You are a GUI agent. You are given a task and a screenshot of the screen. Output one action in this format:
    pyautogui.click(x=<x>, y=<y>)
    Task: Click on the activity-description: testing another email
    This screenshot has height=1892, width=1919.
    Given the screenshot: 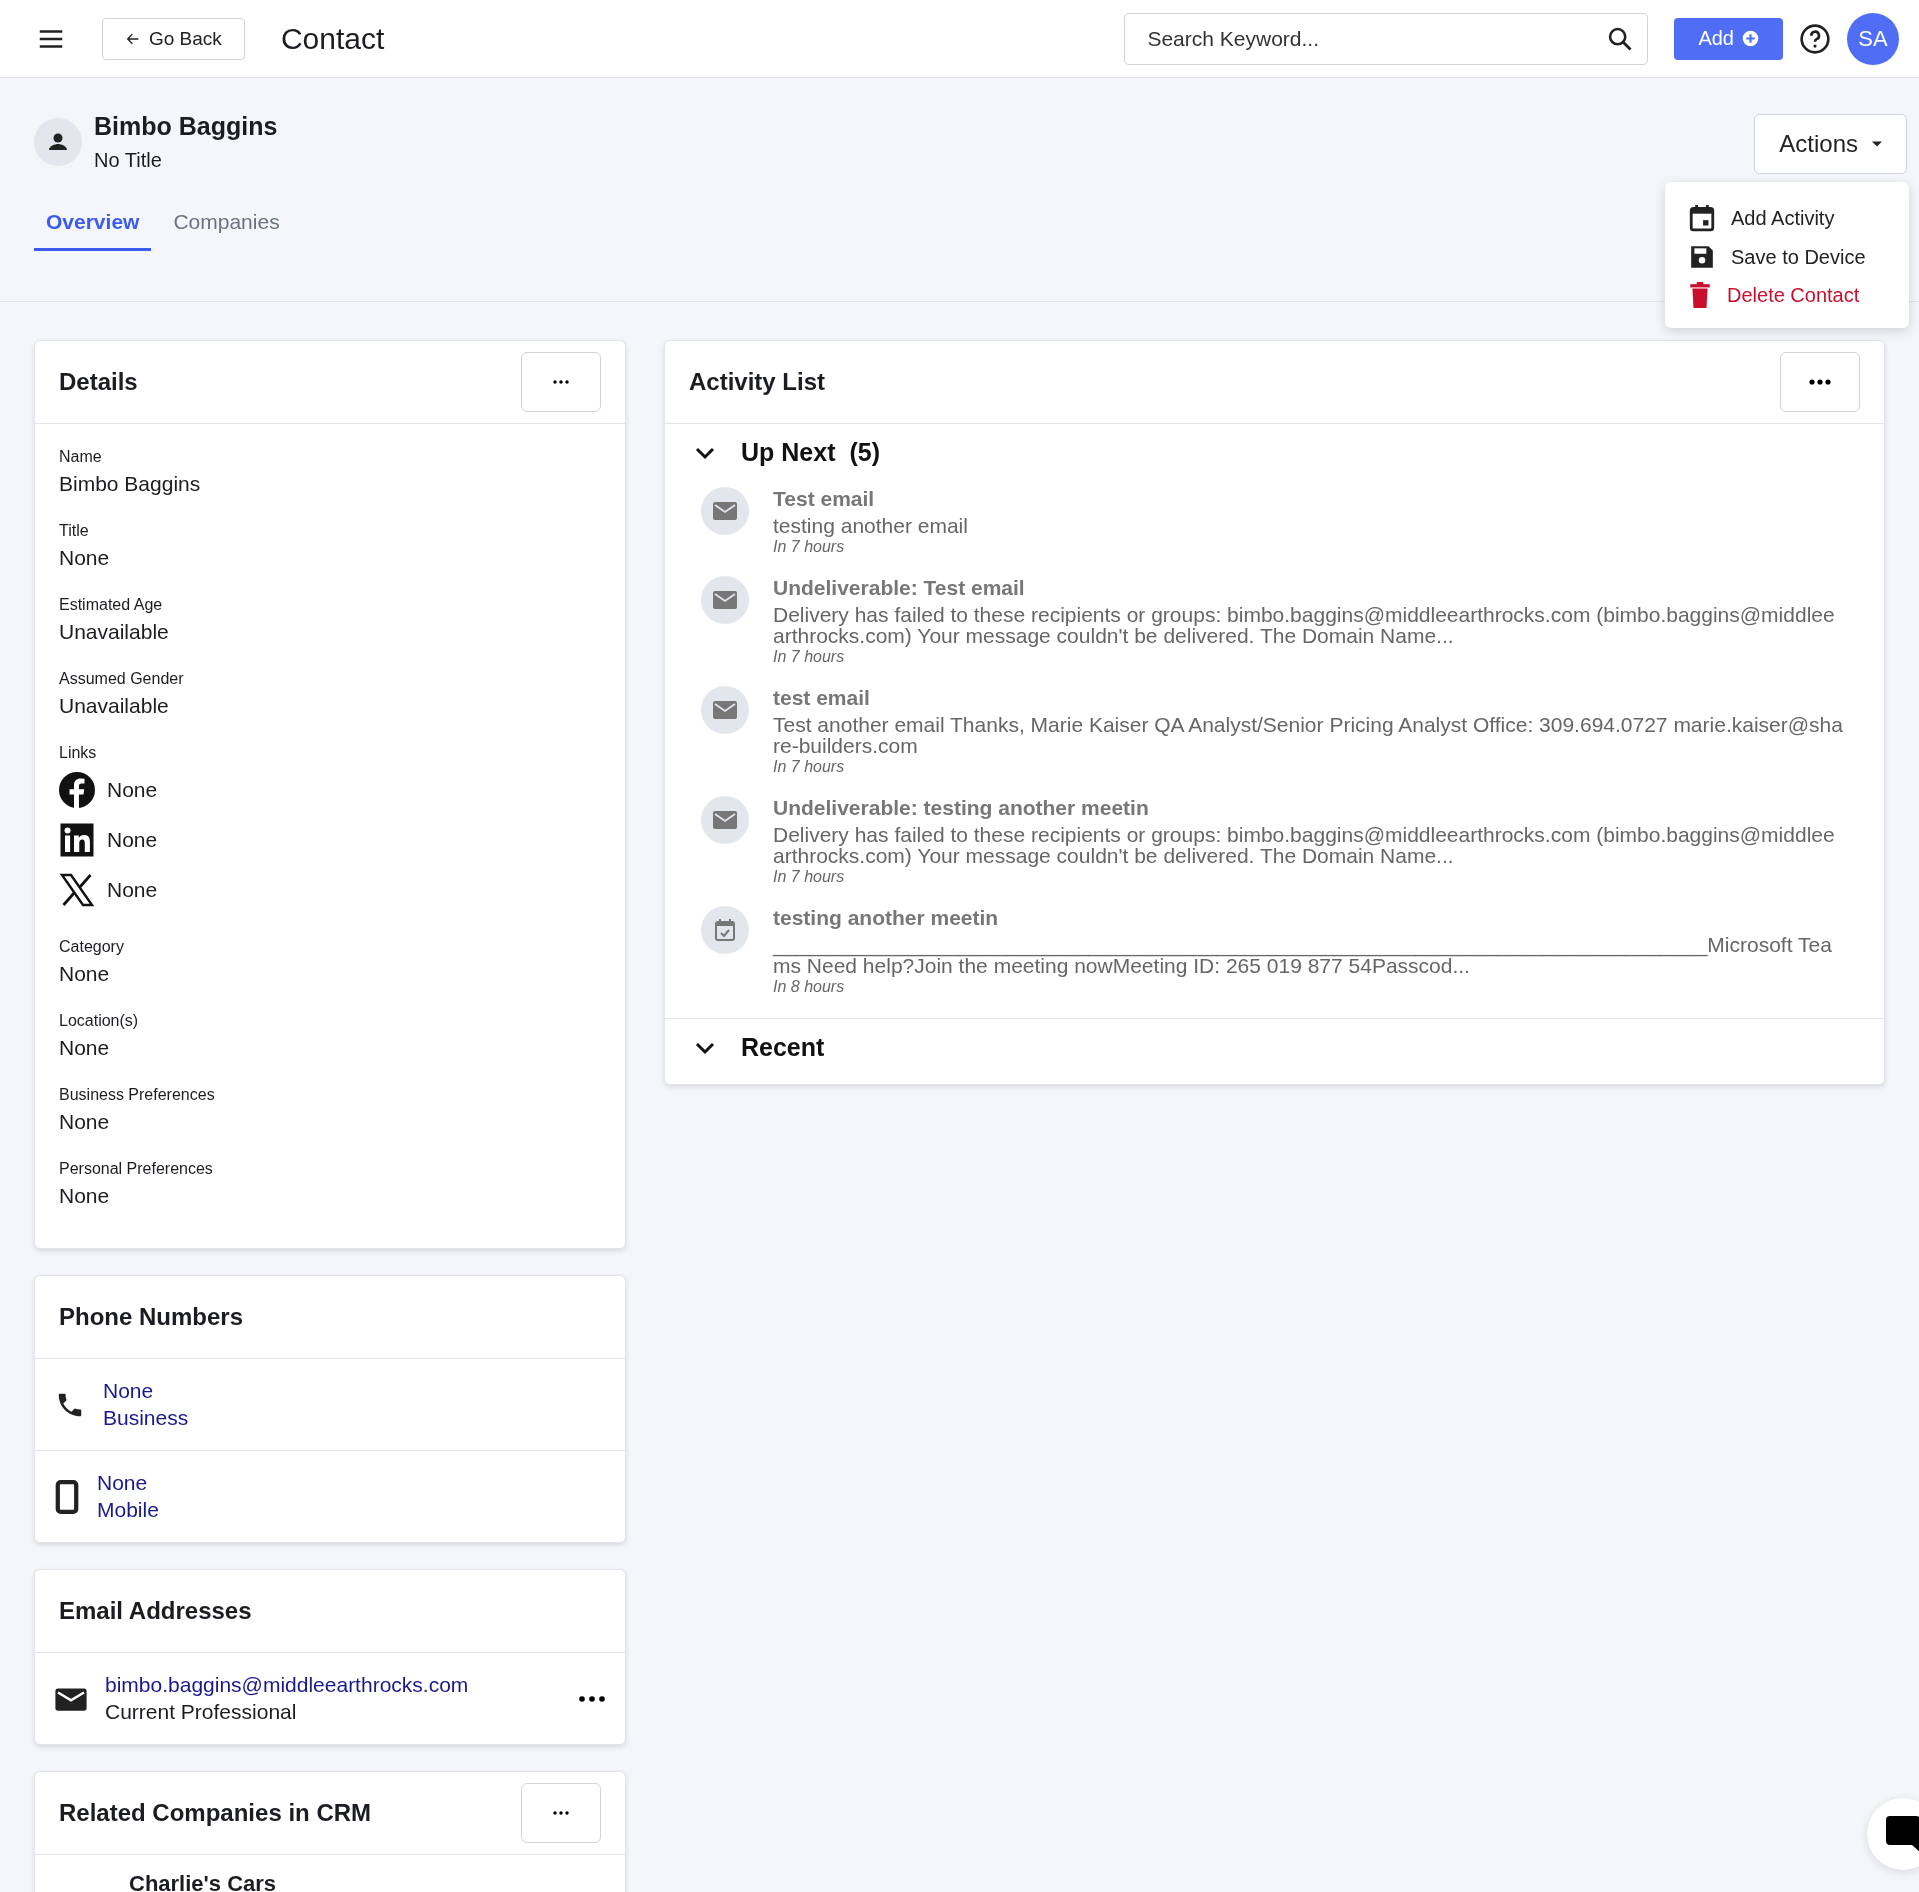 What is the action you would take?
    pyautogui.click(x=871, y=525)
    